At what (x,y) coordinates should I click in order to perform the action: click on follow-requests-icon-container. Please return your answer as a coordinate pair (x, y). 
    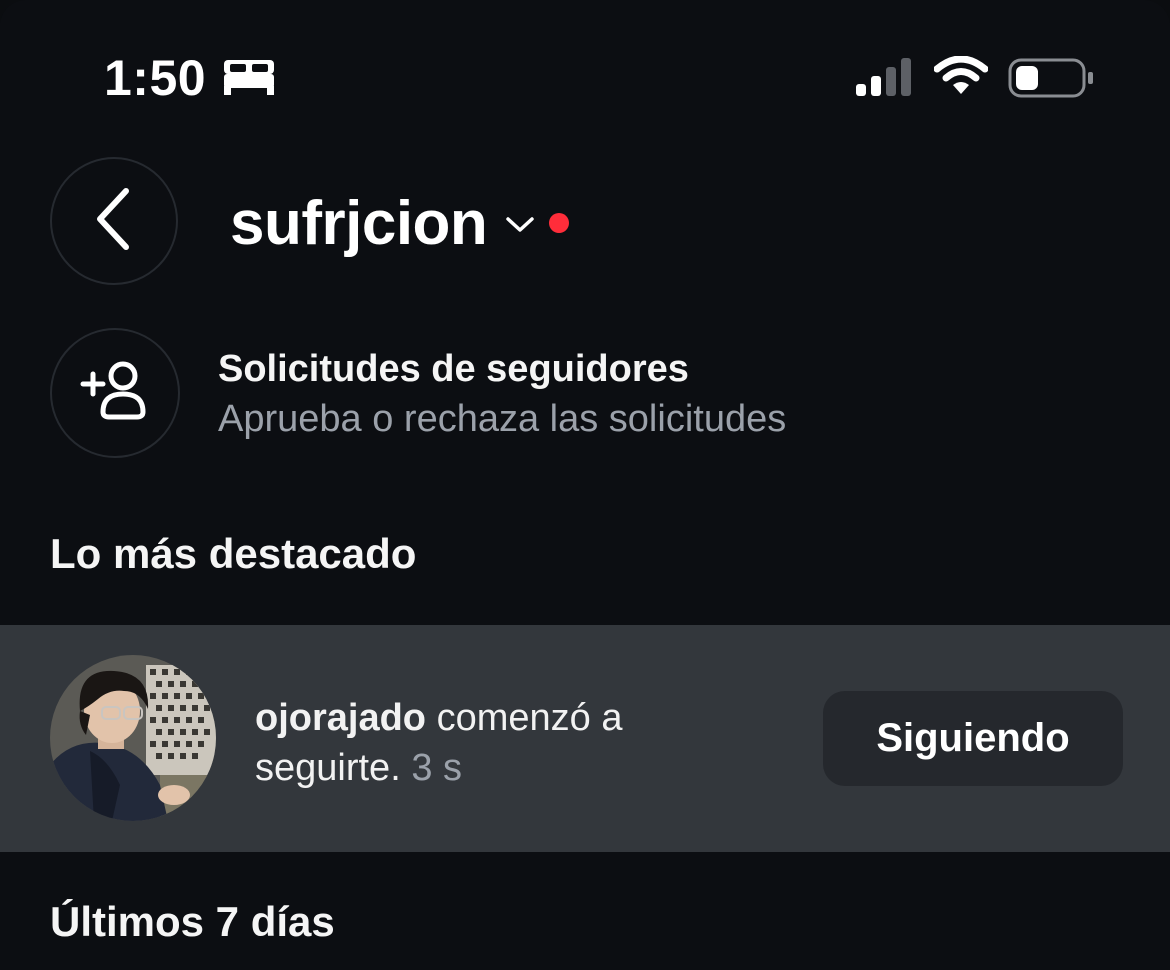
    Looking at the image, I should click on (115, 393).